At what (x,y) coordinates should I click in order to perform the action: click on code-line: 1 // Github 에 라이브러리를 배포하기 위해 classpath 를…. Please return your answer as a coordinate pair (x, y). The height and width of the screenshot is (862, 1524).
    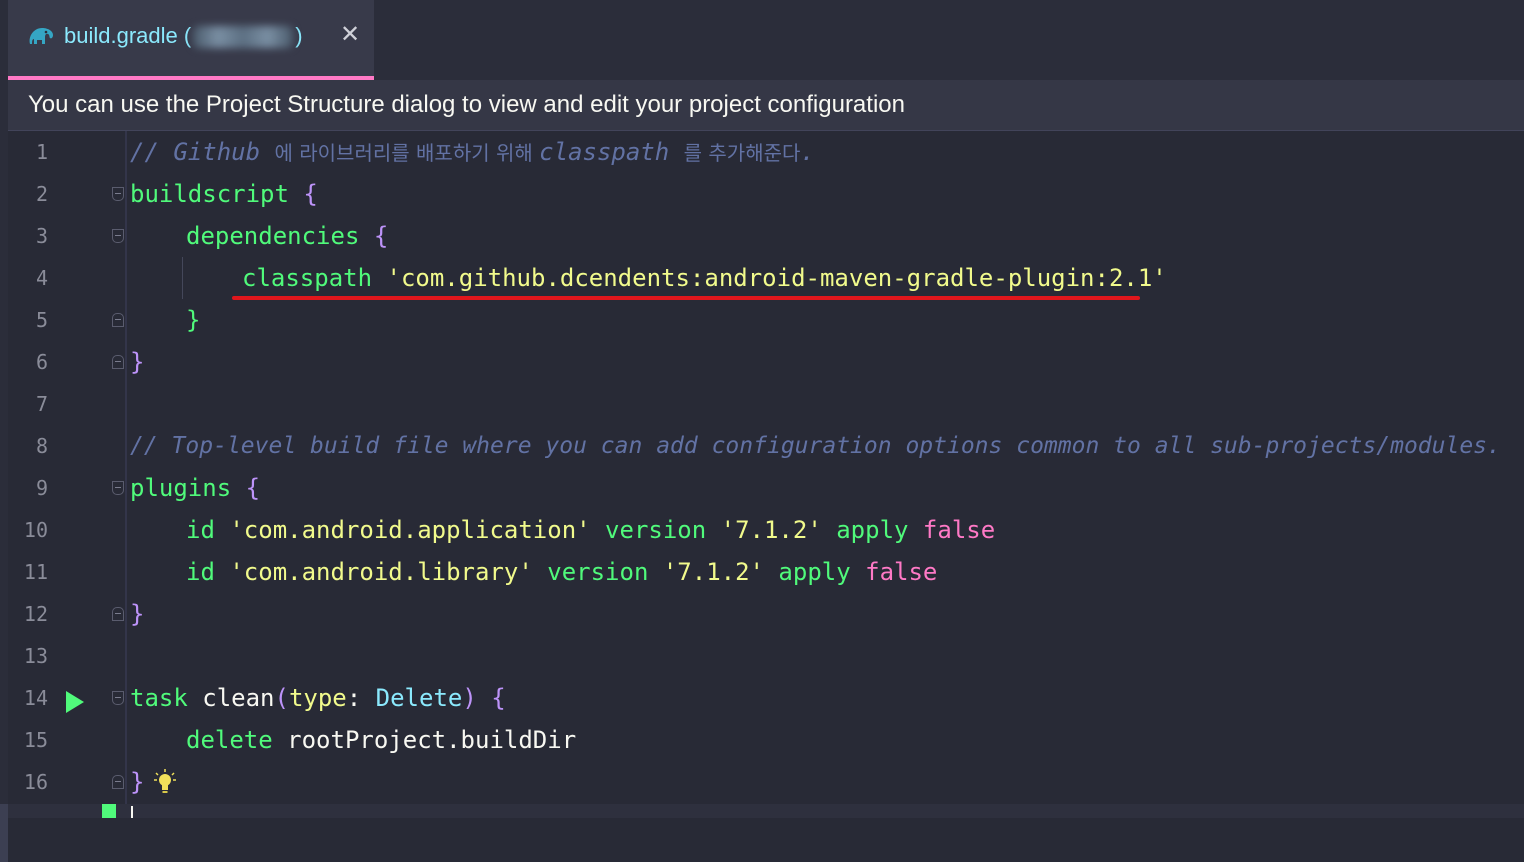
    Looking at the image, I should click on (766, 152).